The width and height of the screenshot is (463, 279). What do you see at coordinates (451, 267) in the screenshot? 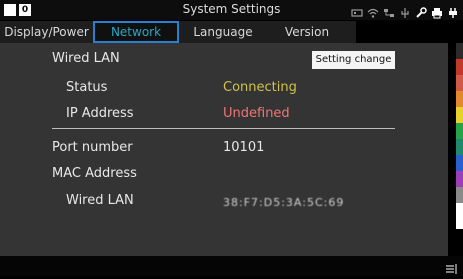
I see `menu-icon` at bounding box center [451, 267].